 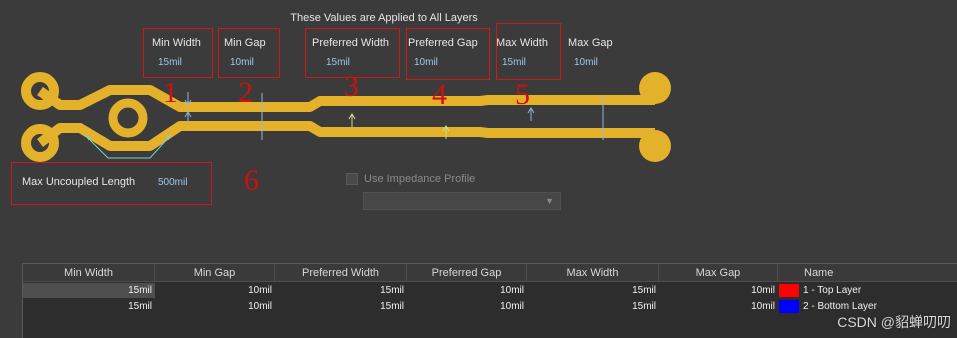 What do you see at coordinates (586, 62) in the screenshot?
I see `max-gap-value: 10mil` at bounding box center [586, 62].